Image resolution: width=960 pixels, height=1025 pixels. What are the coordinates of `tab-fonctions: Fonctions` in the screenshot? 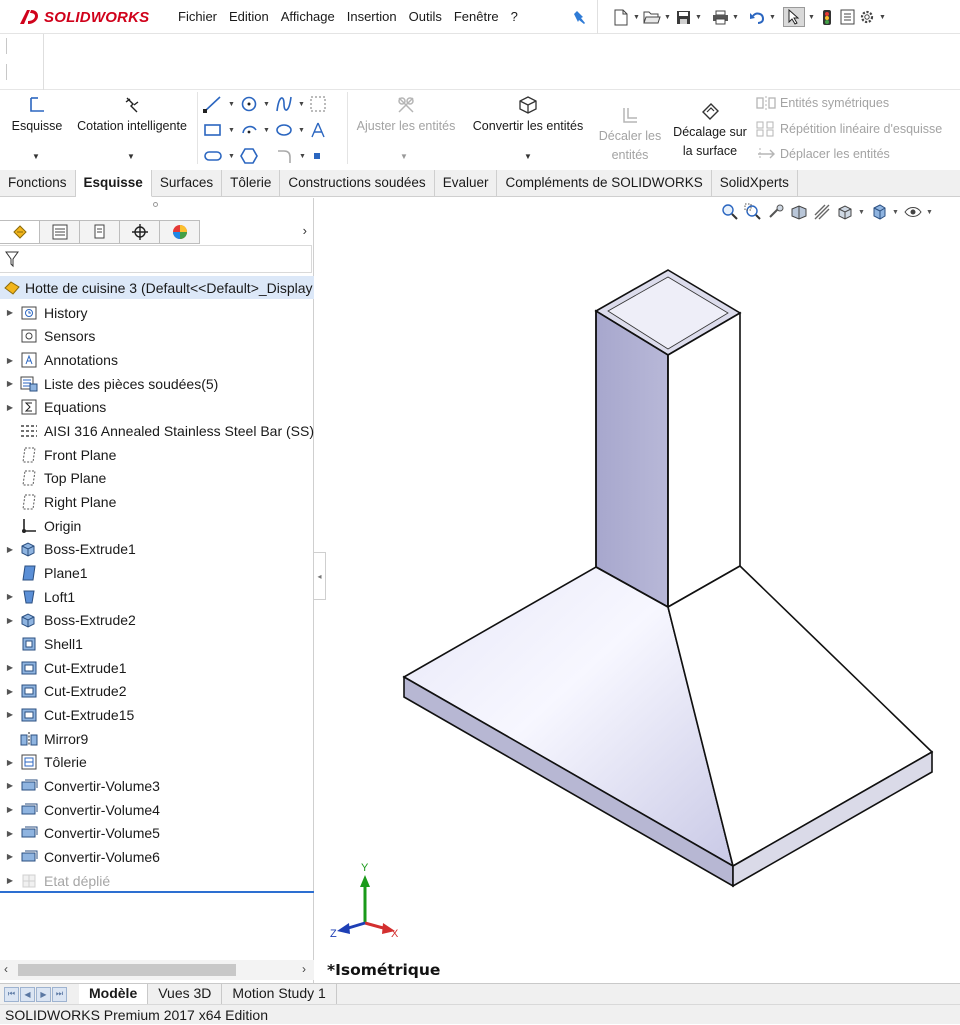 It's located at (38, 183).